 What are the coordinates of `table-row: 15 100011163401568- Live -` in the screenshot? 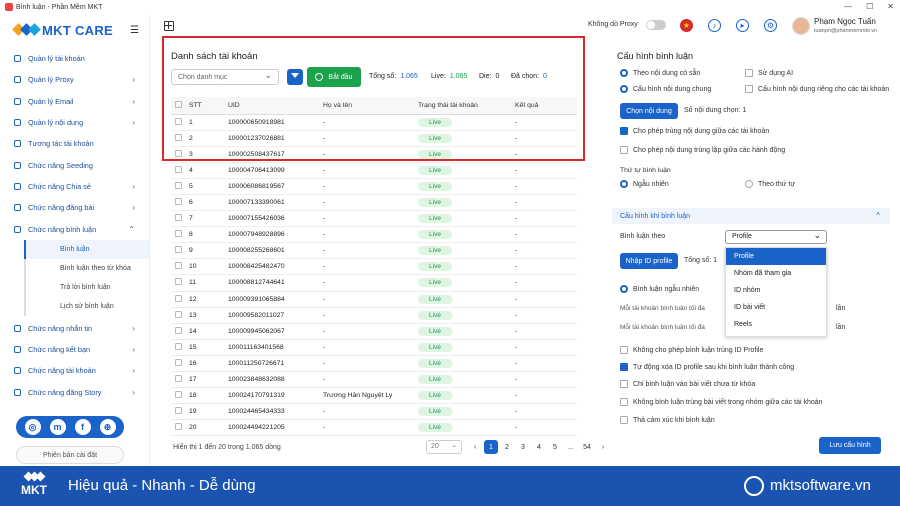 It's located at (374, 347).